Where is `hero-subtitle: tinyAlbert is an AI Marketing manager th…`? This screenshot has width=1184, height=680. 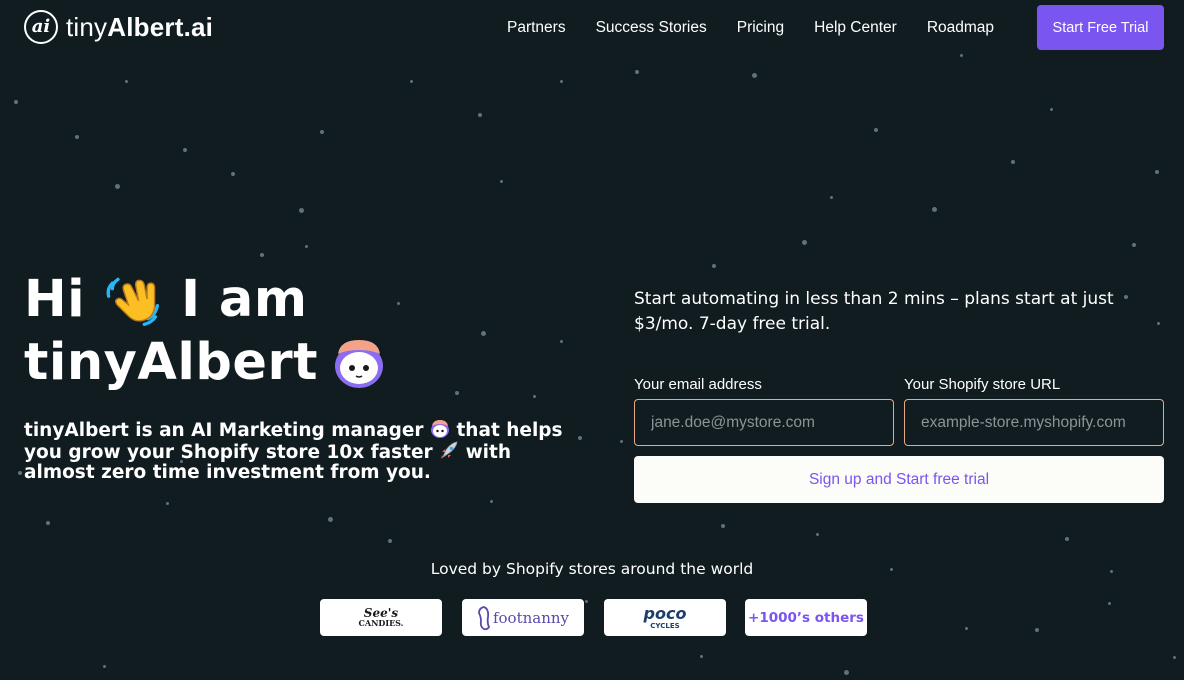
hero-subtitle: tinyAlbert is an AI Marketing manager th… is located at coordinates (294, 451).